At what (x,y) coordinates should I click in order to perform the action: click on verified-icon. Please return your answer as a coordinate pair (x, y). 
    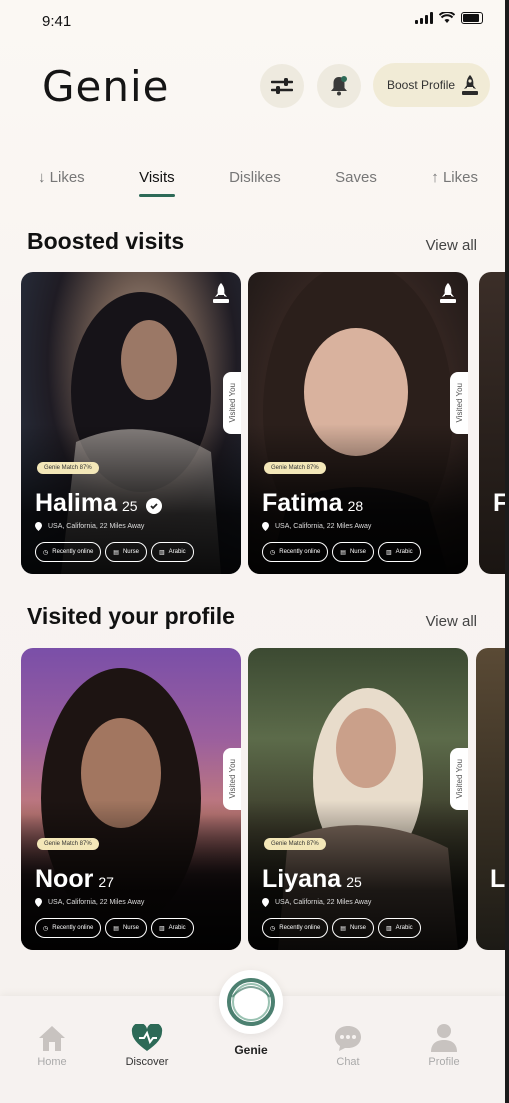
    Looking at the image, I should click on (153, 506).